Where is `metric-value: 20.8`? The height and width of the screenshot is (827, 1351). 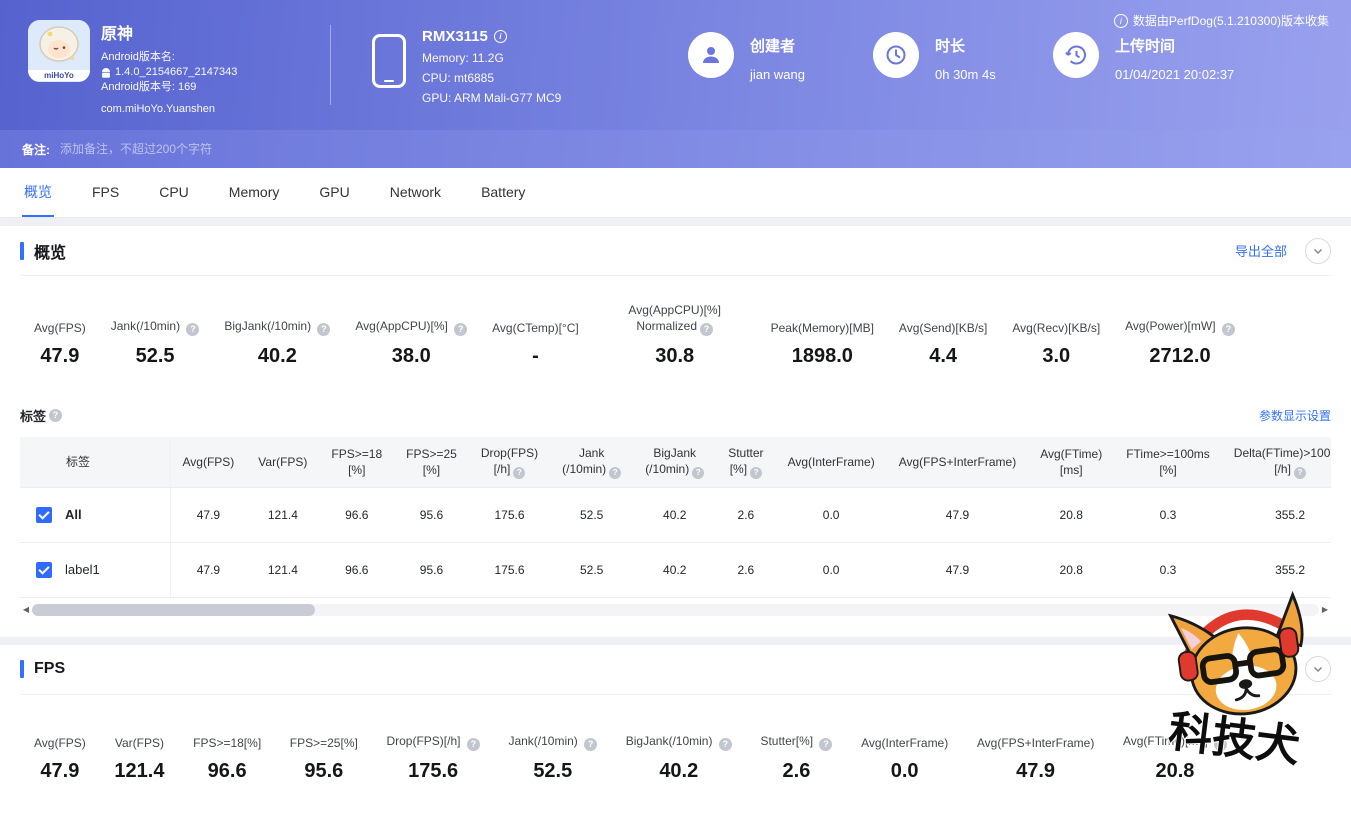
metric-value: 20.8 is located at coordinates (1175, 770).